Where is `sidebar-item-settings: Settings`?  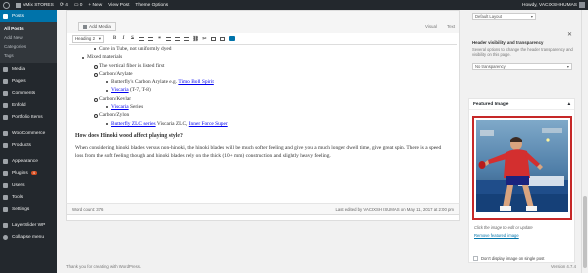 sidebar-item-settings: Settings is located at coordinates (28, 209).